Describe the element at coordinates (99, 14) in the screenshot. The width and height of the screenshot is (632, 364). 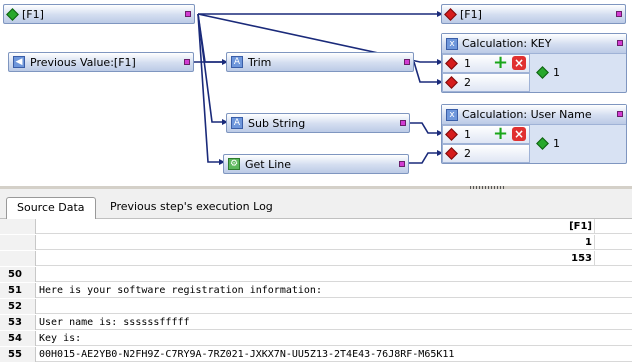
I see `node-f1-source: [F1]` at that location.